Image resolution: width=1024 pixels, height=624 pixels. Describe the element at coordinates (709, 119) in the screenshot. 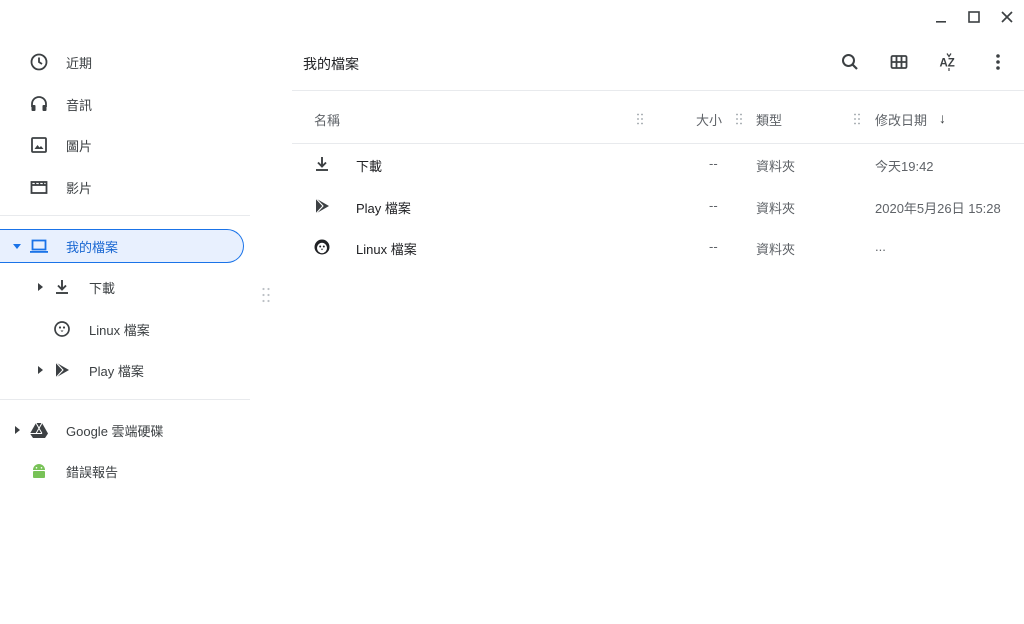

I see `column-header-size: 大小` at that location.